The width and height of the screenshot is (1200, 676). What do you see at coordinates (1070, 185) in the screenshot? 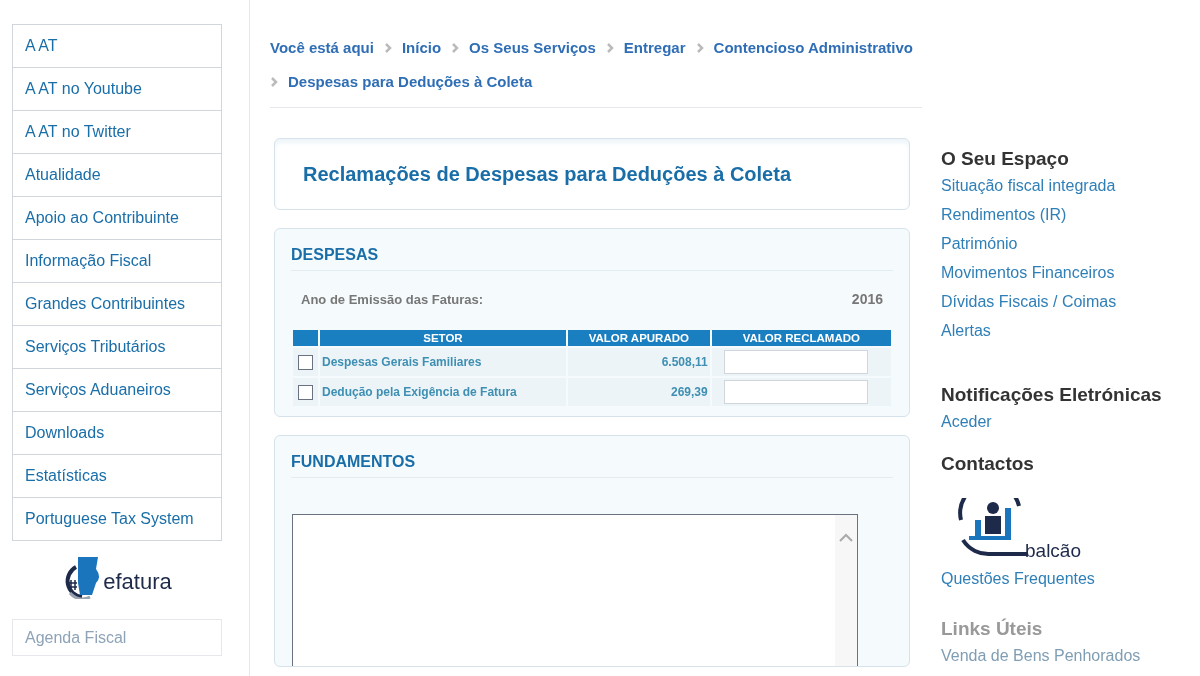
I see `sidebar-link: Situação fiscal integrada` at bounding box center [1070, 185].